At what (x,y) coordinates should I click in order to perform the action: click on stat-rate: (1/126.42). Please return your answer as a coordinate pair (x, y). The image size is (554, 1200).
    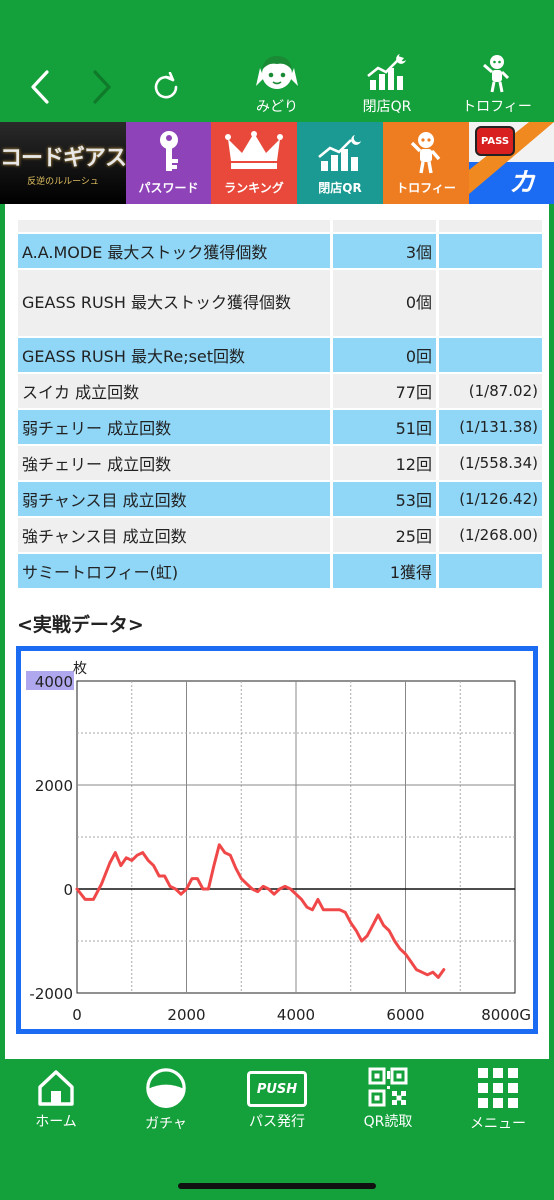
    Looking at the image, I should click on (489, 499).